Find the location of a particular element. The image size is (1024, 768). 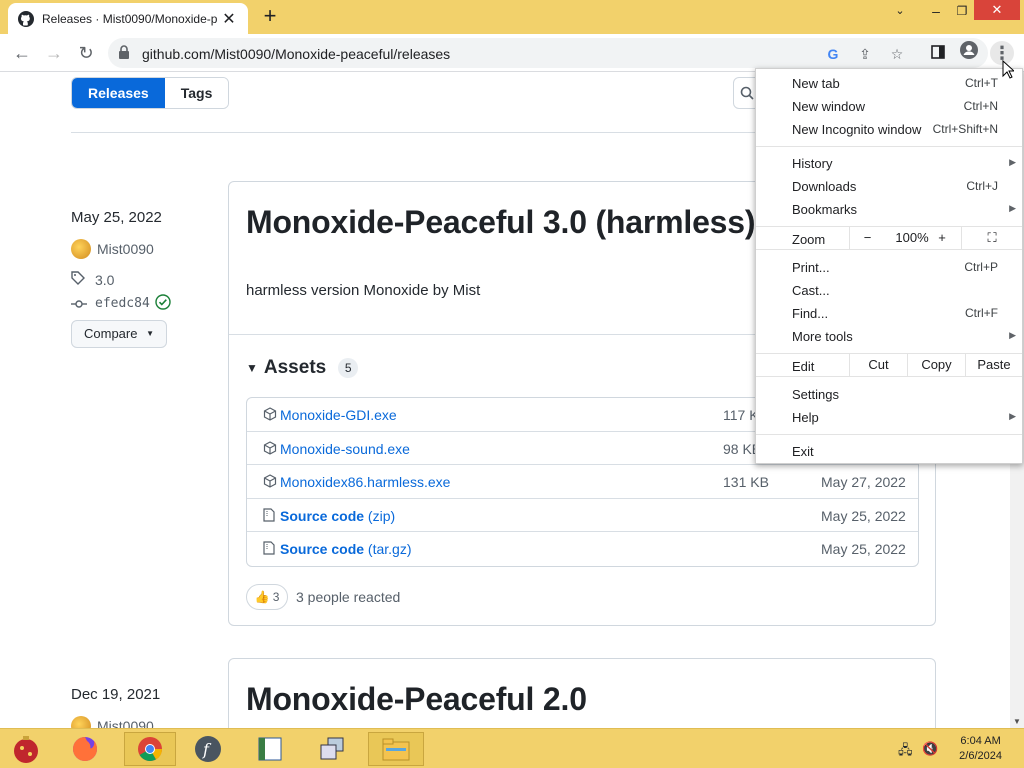

release-tag: 3.0 is located at coordinates (92, 279).